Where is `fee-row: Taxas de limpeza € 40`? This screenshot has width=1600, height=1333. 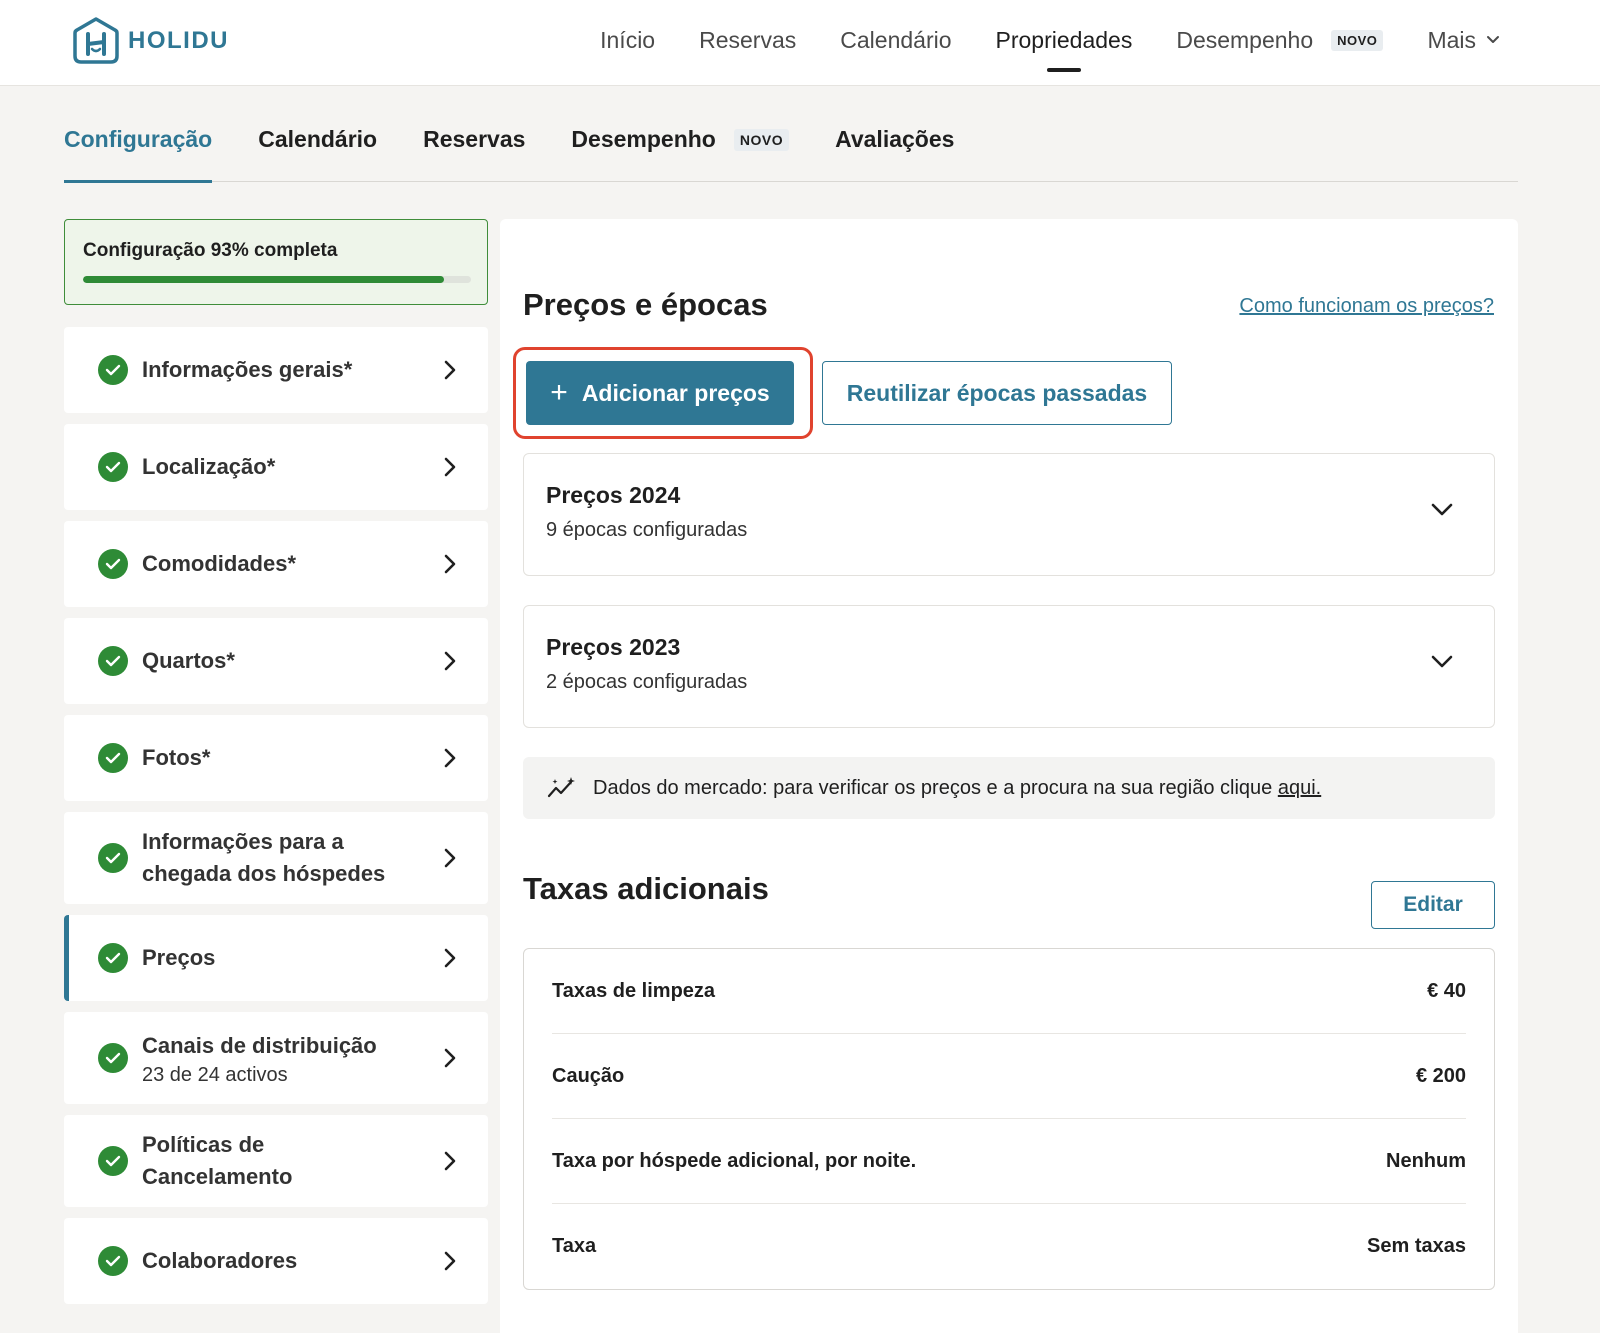
fee-row: Taxas de limpeza € 40 is located at coordinates (1009, 991).